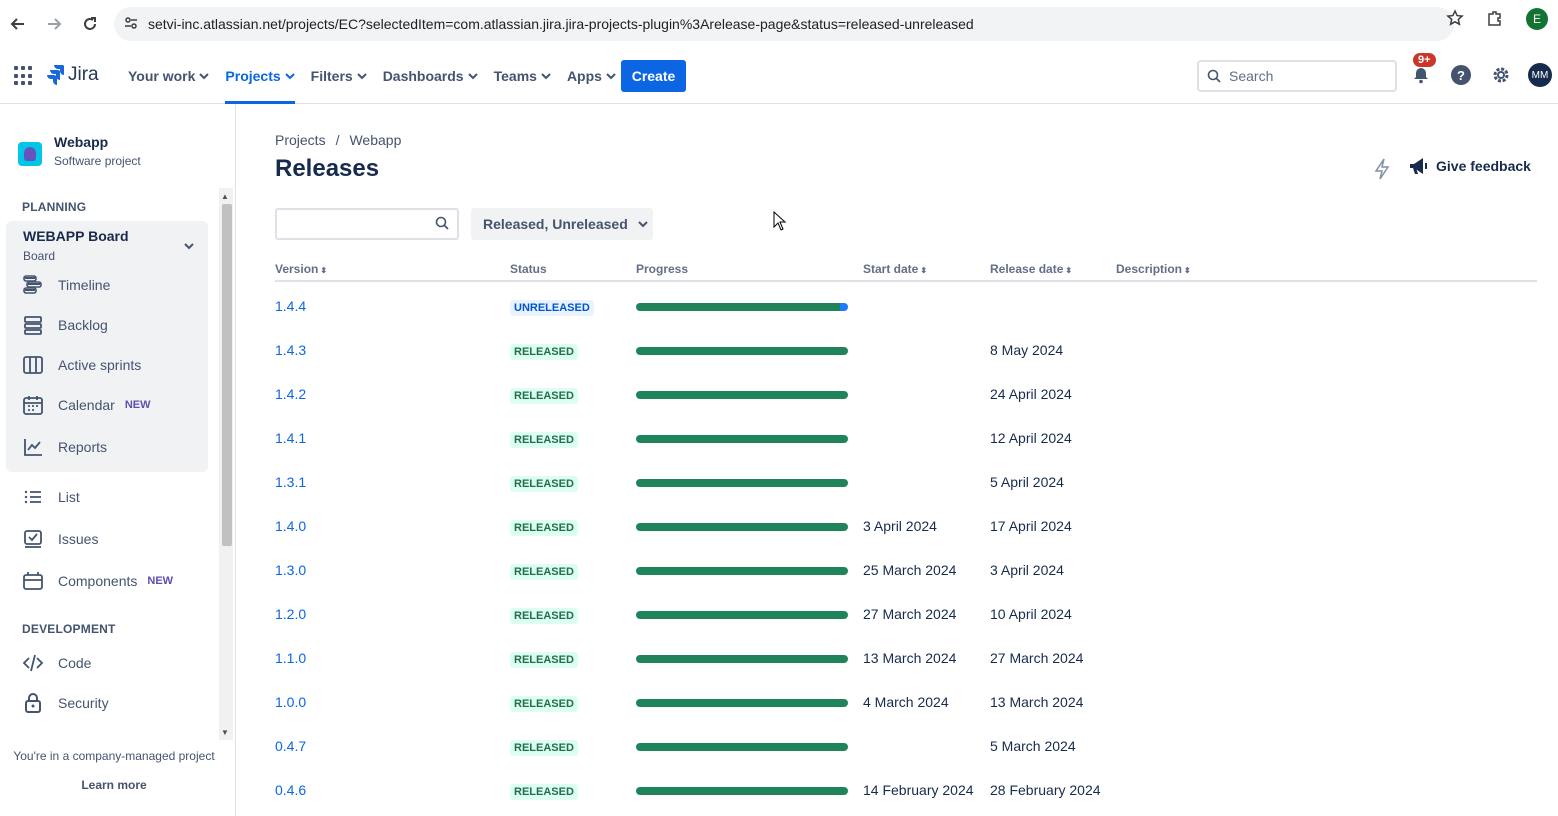  Describe the element at coordinates (114, 785) in the screenshot. I see `learn-more-link: Learn more` at that location.